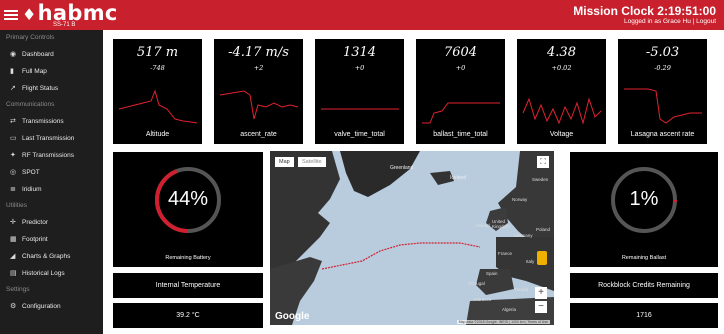 Image resolution: width=724 pixels, height=334 pixels. Describe the element at coordinates (542, 258) in the screenshot. I see `street-view-pegman-icon` at that location.